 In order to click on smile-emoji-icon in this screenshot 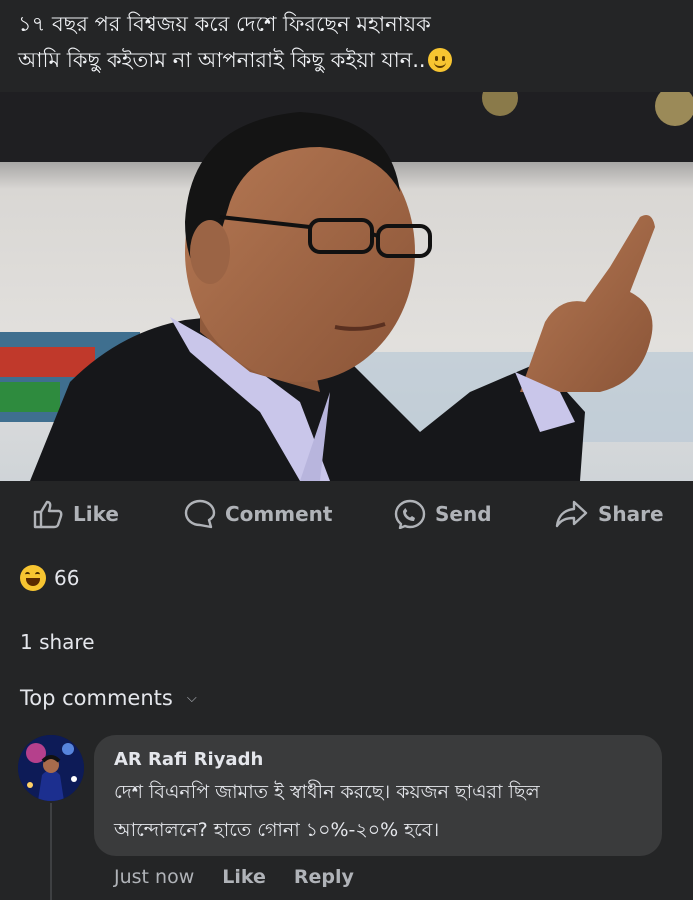, I will do `click(439, 60)`.